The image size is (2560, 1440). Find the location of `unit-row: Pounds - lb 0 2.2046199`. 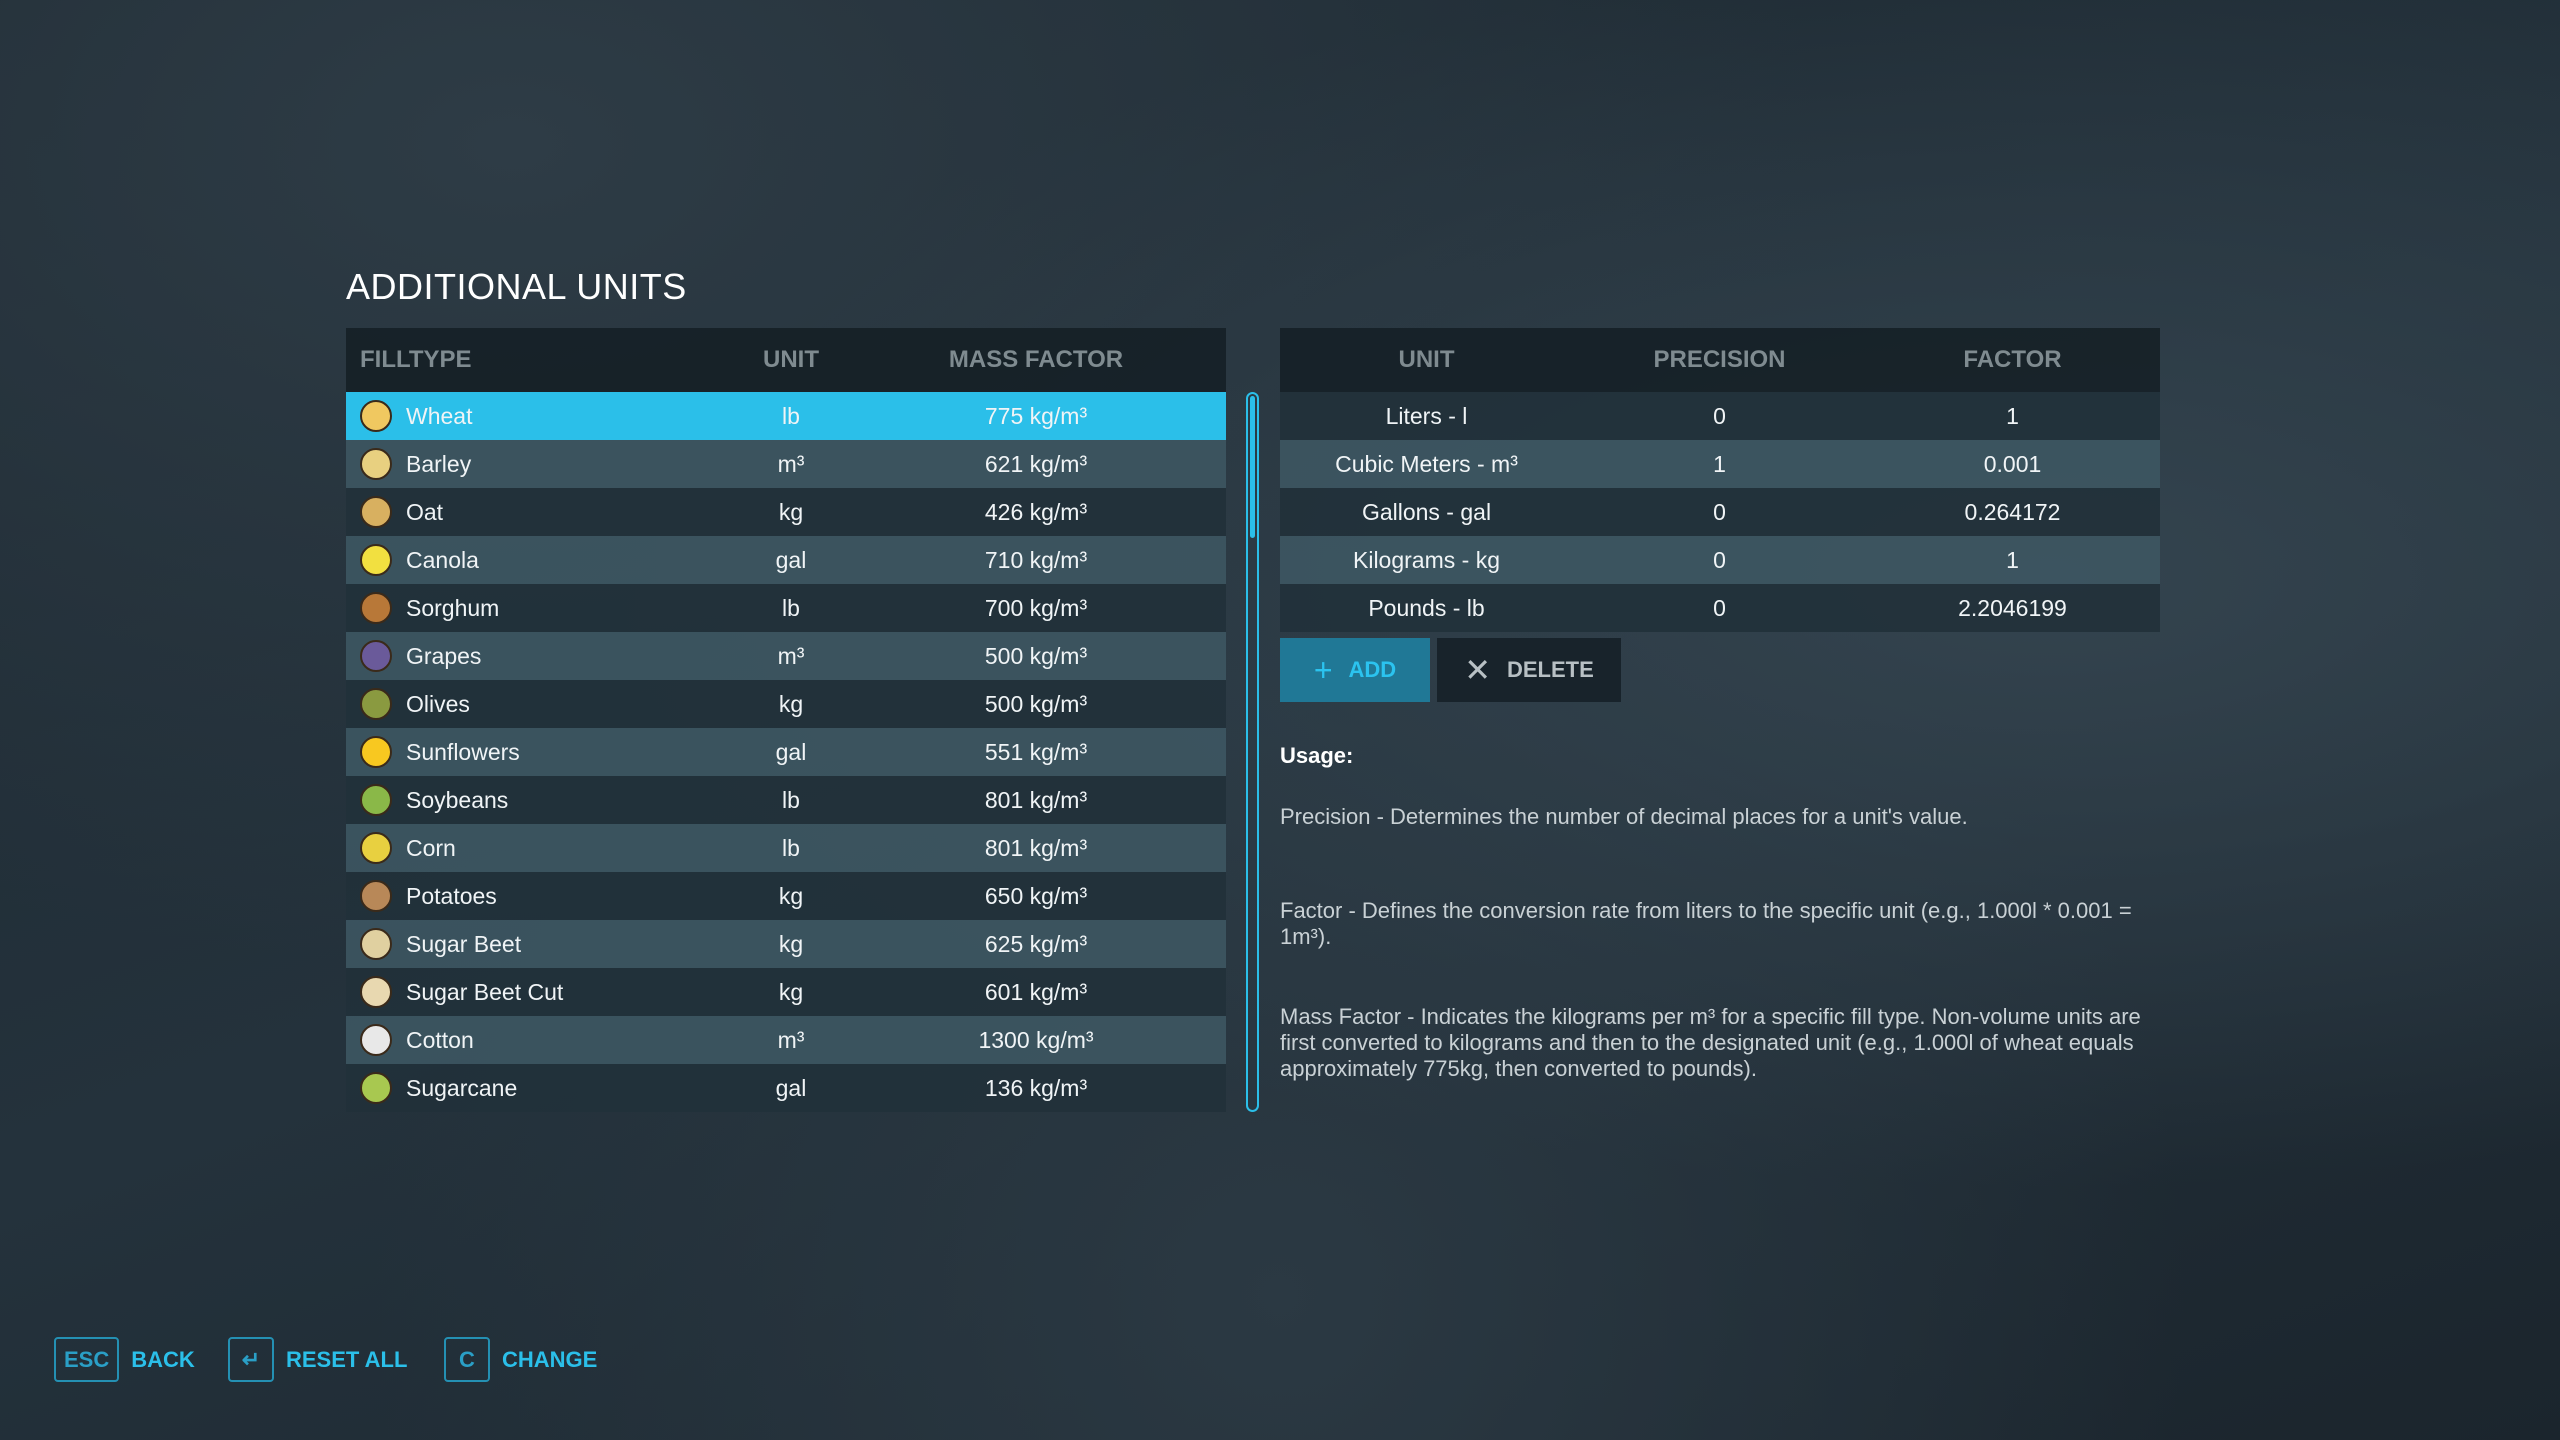

unit-row: Pounds - lb 0 2.2046199 is located at coordinates (1720, 608).